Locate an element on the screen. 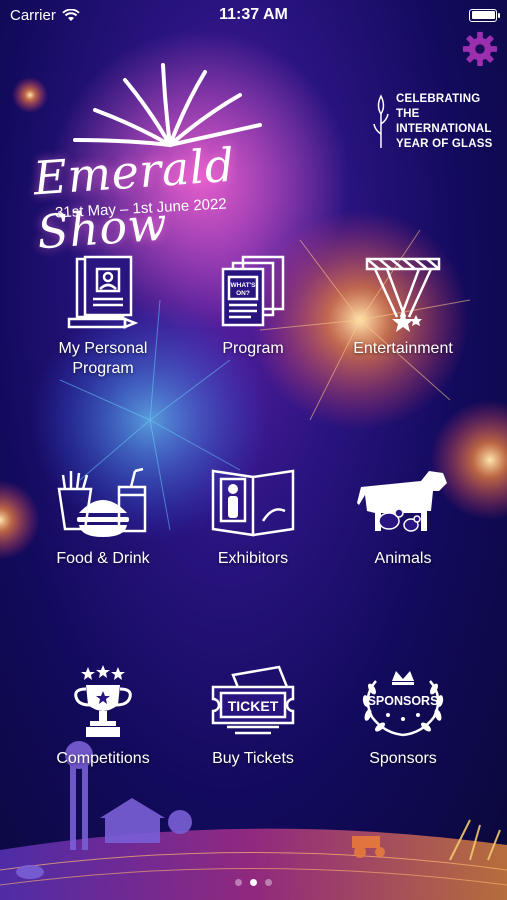  menu-item-program: WHAT'S ON? Program is located at coordinates (253, 307).